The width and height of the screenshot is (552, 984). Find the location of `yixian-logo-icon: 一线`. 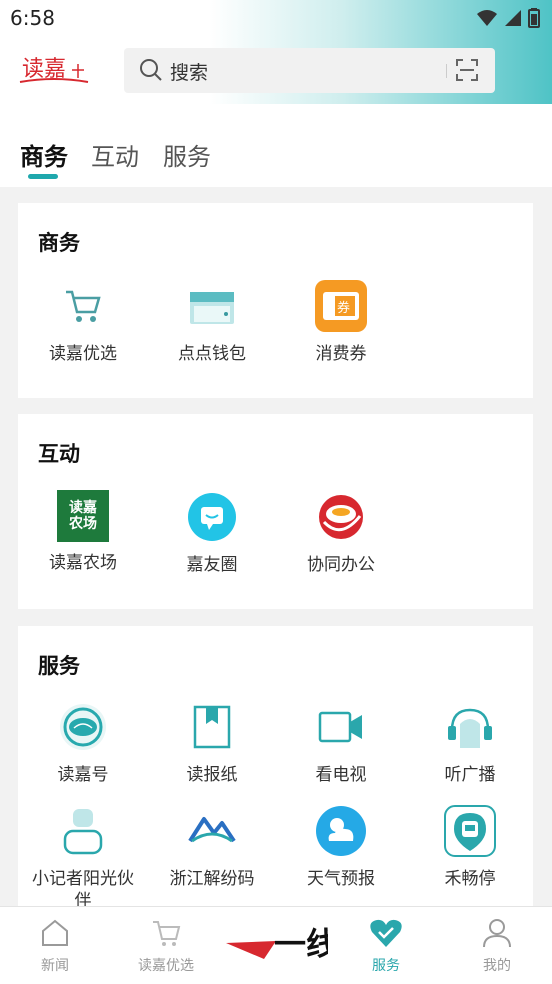

yixian-logo-icon: 一线 is located at coordinates (282, 944).